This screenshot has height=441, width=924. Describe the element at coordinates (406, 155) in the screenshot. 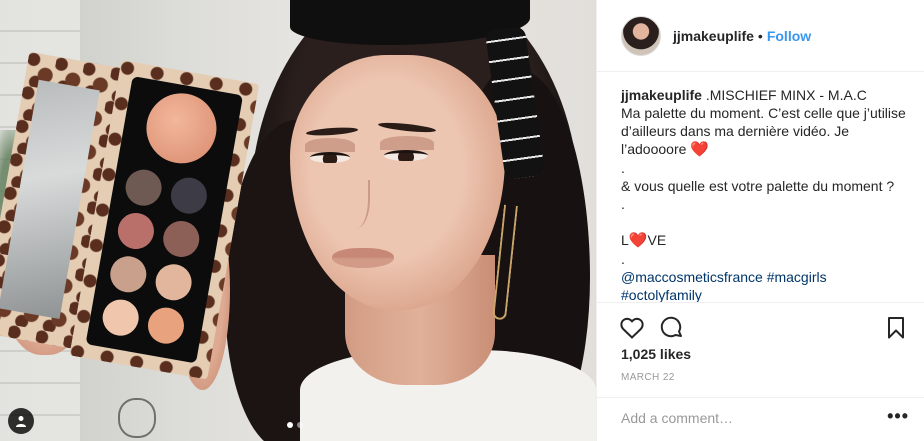

I see `eye-right` at that location.